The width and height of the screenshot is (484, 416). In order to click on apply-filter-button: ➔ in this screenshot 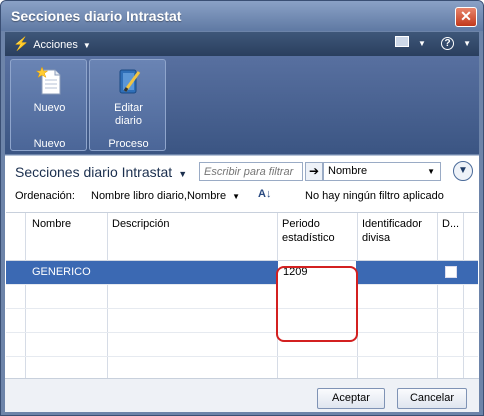, I will do `click(314, 171)`.